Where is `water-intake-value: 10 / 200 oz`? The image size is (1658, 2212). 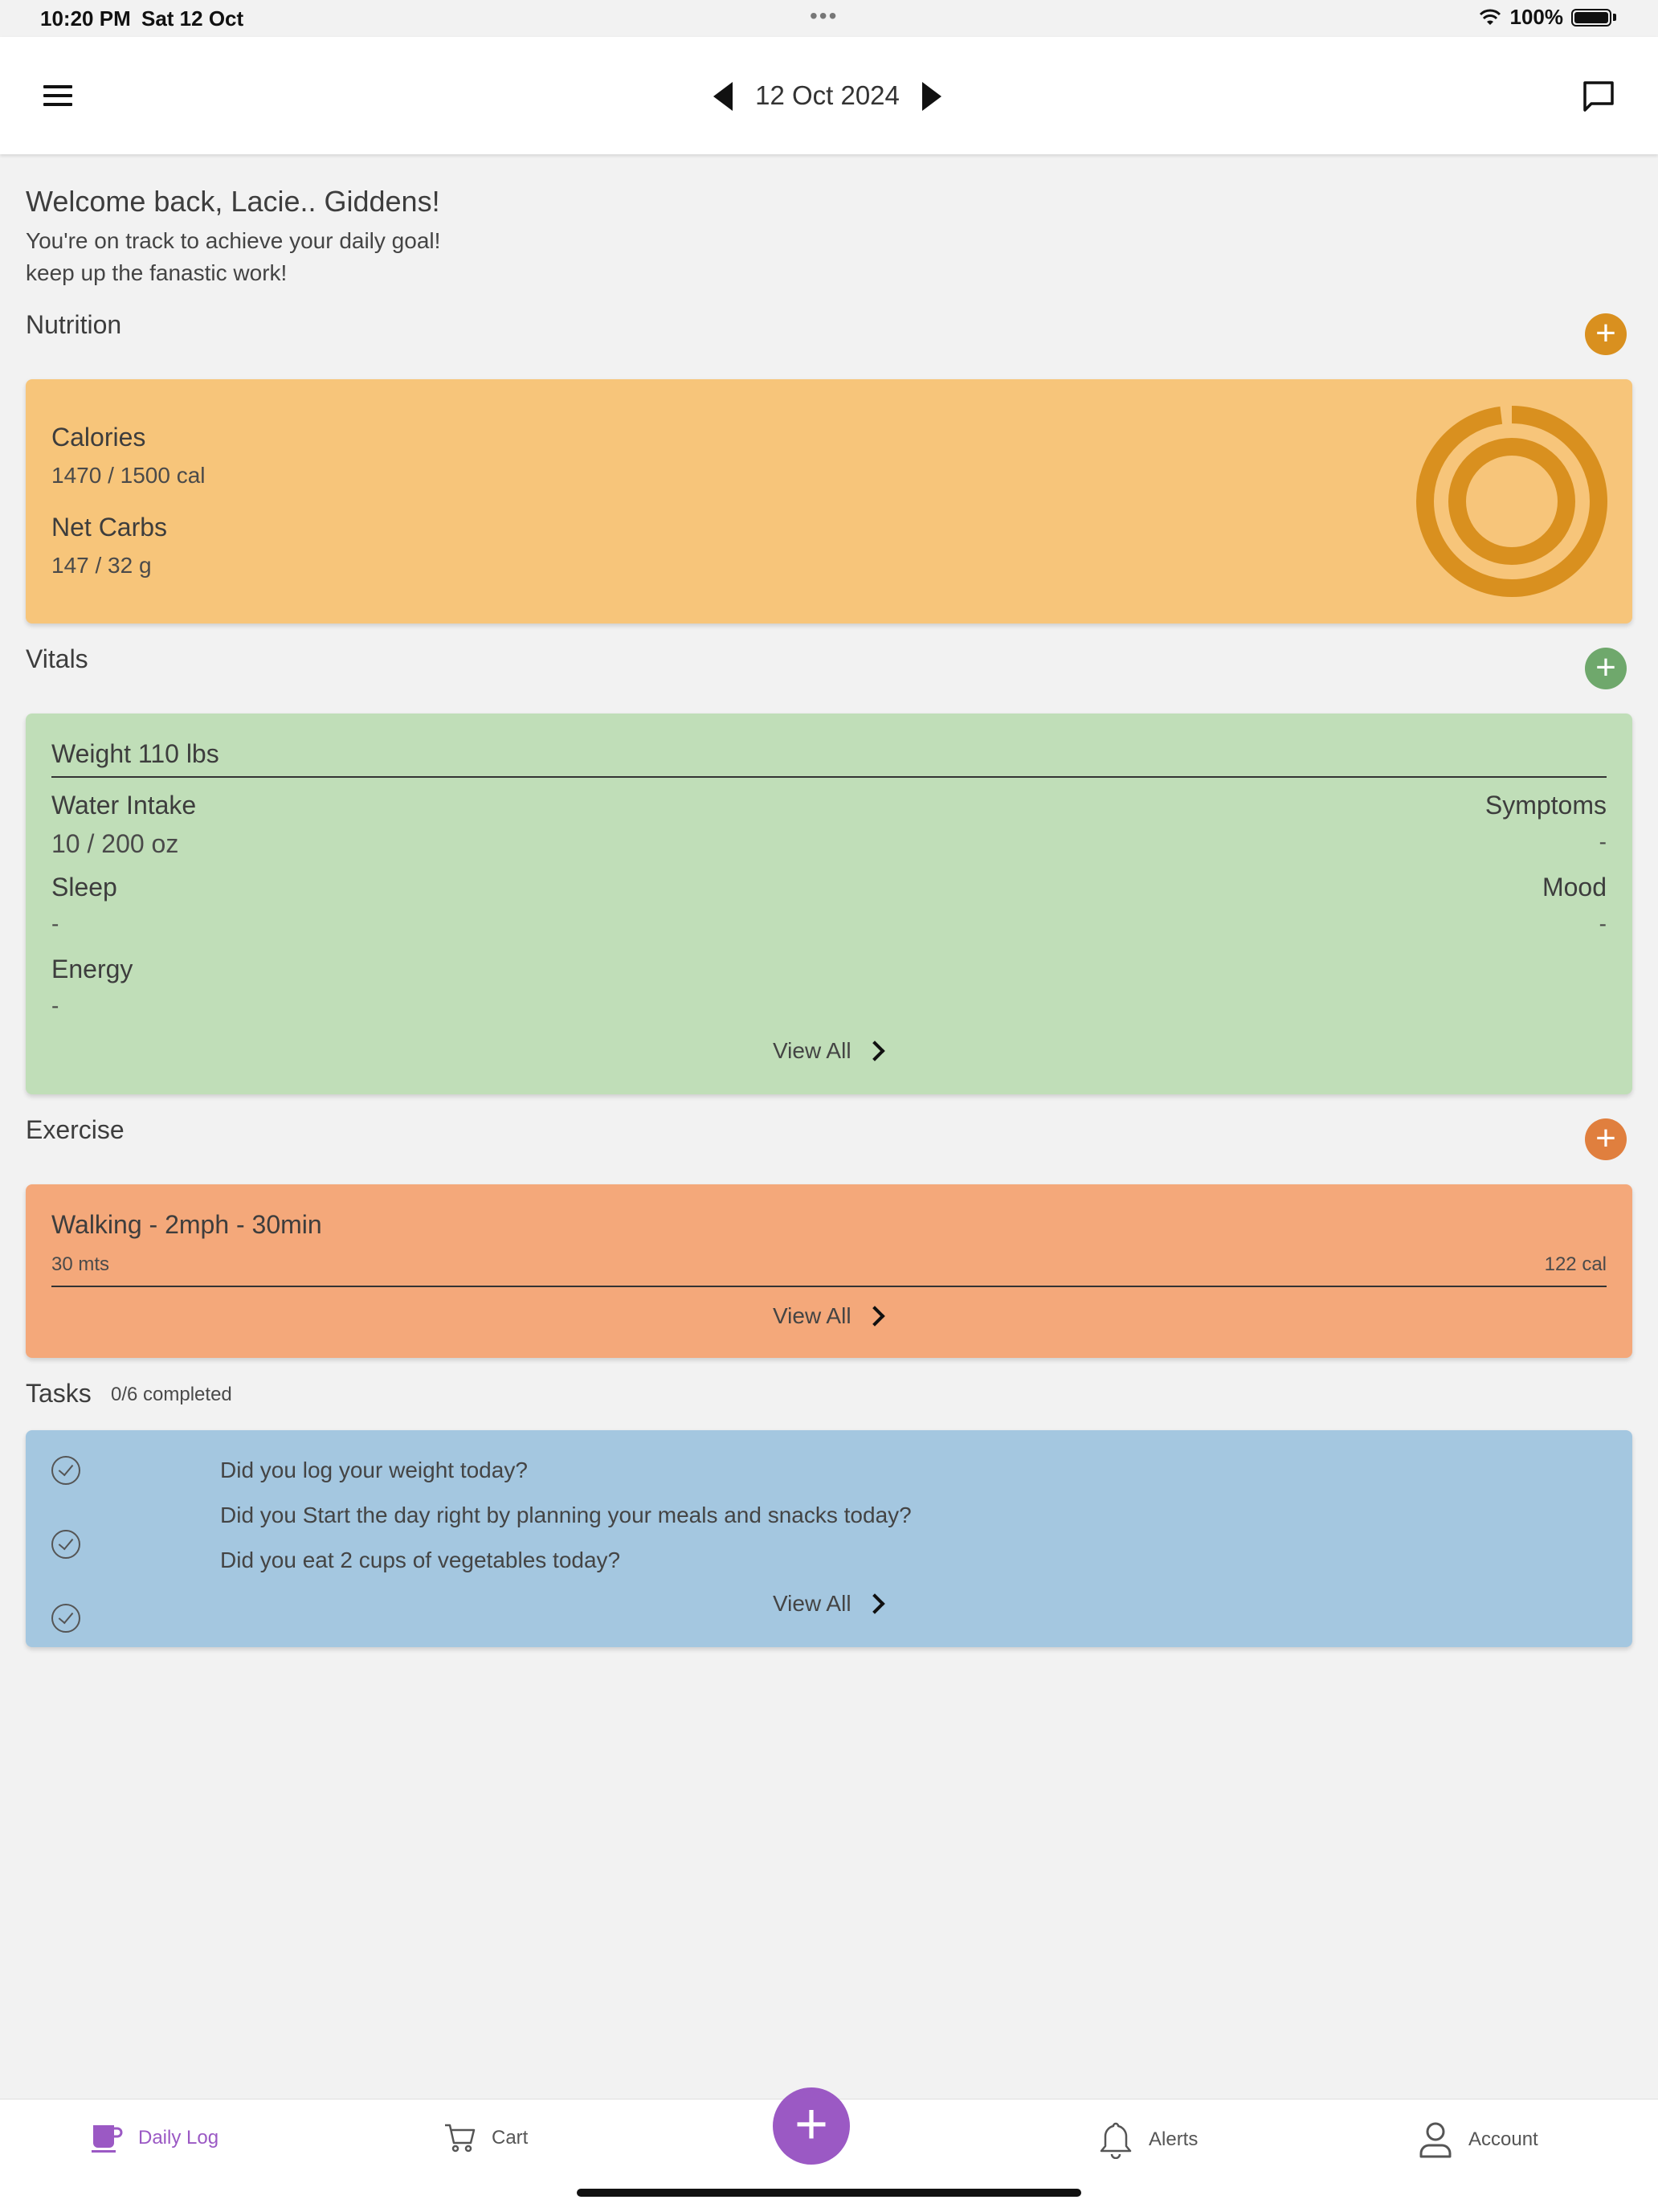
water-intake-value: 10 / 200 oz is located at coordinates (115, 844).